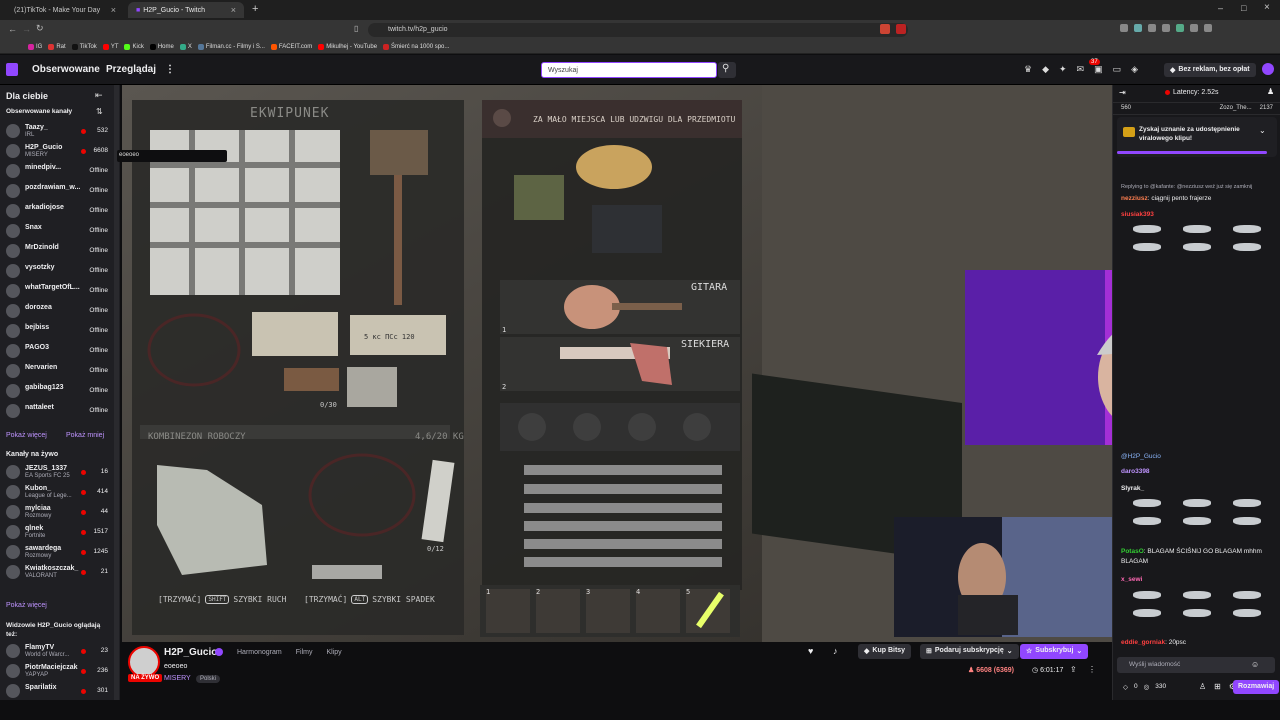  What do you see at coordinates (66, 69) in the screenshot?
I see `nav-following: Obserwowane` at bounding box center [66, 69].